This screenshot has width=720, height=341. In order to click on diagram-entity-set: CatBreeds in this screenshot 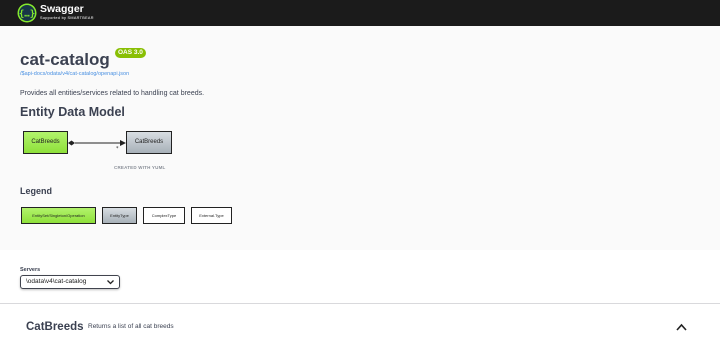, I will do `click(45, 142)`.